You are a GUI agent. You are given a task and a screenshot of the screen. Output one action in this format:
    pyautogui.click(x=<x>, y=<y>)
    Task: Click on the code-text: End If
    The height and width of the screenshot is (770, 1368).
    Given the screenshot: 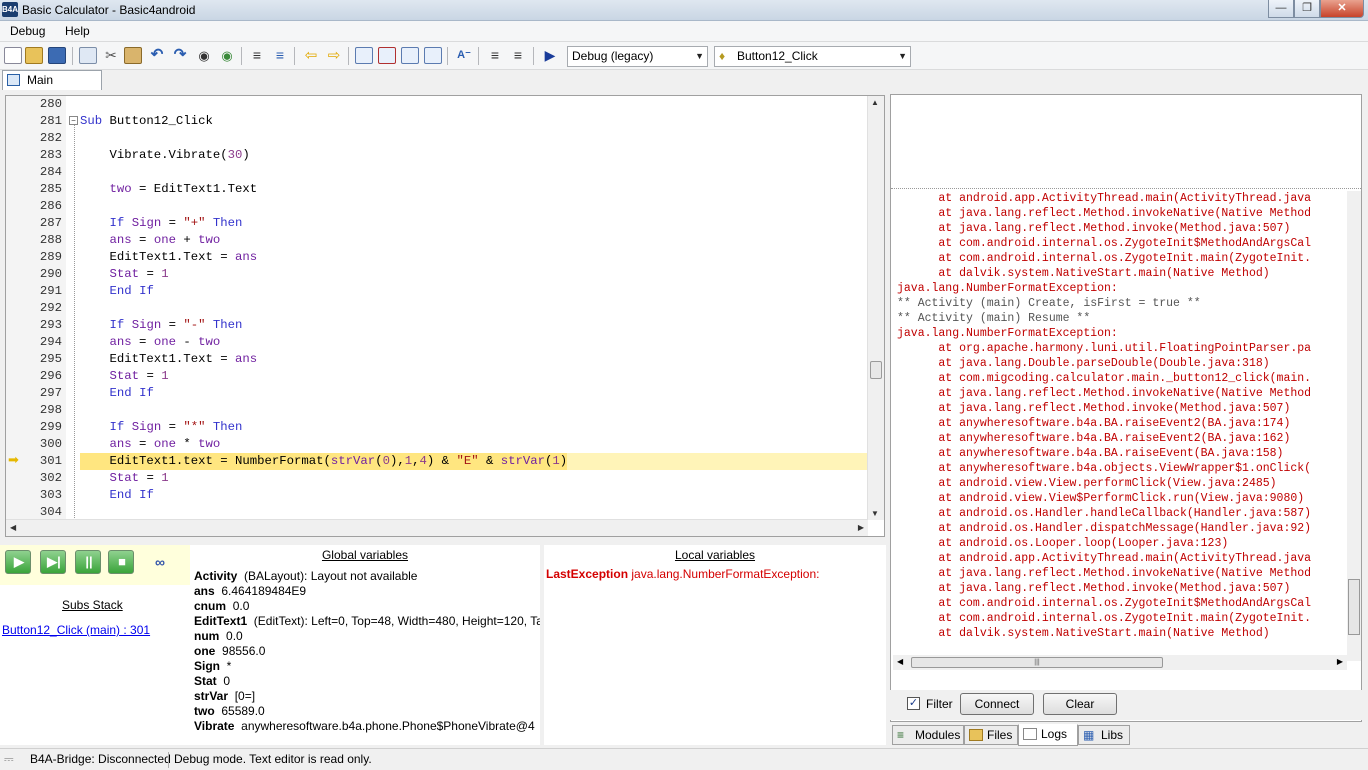 What is the action you would take?
    pyautogui.click(x=131, y=495)
    